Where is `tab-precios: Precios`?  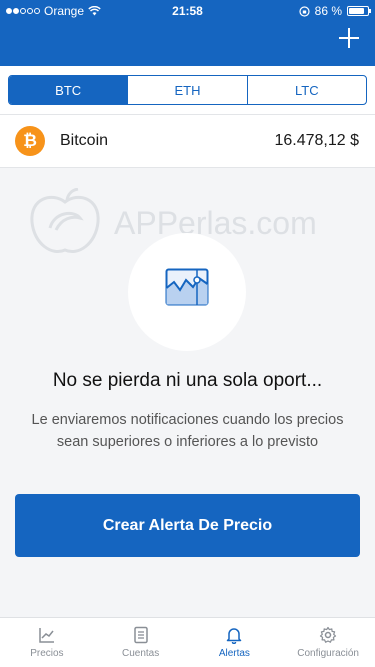
tab-precios: Precios is located at coordinates (47, 642).